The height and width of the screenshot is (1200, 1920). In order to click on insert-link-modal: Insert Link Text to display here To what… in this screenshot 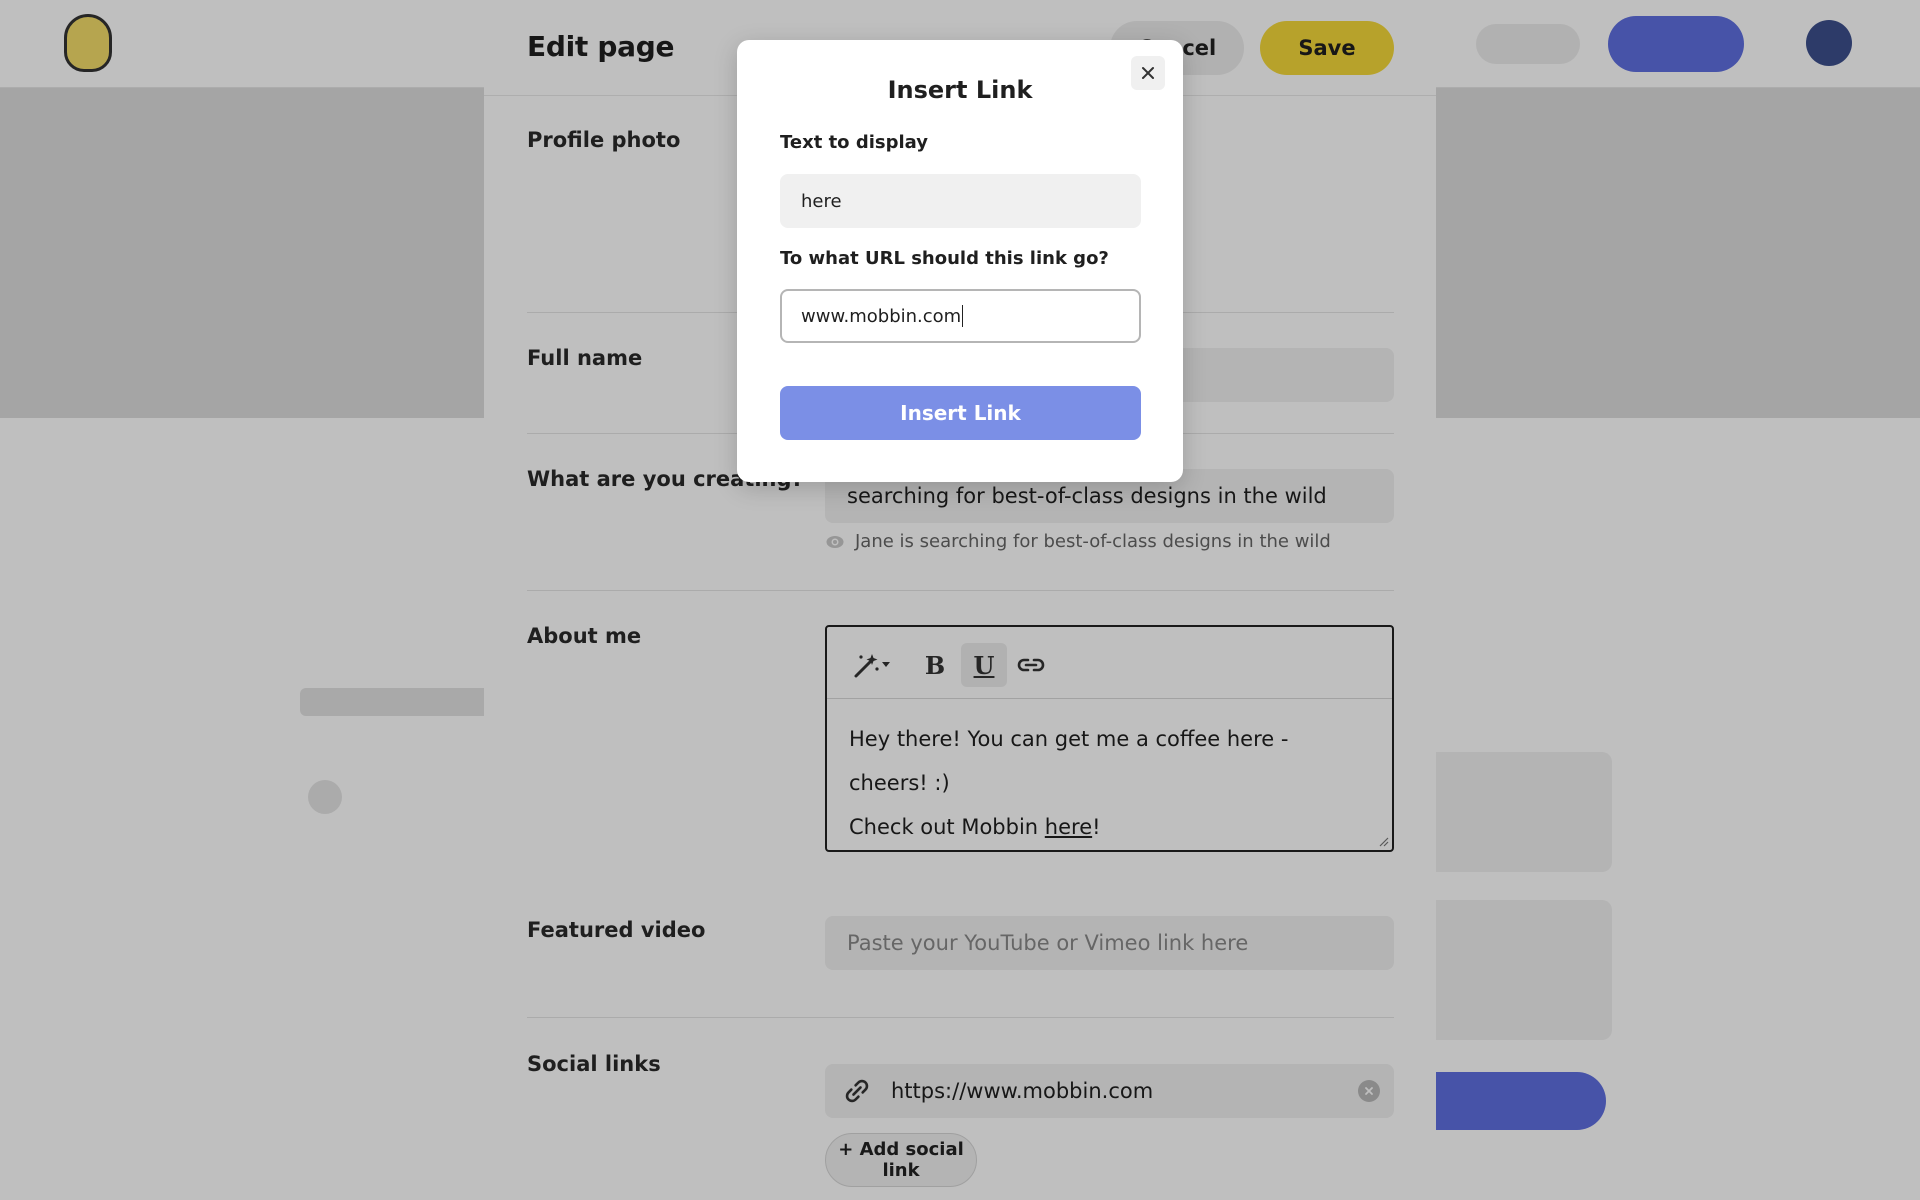, I will do `click(960, 261)`.